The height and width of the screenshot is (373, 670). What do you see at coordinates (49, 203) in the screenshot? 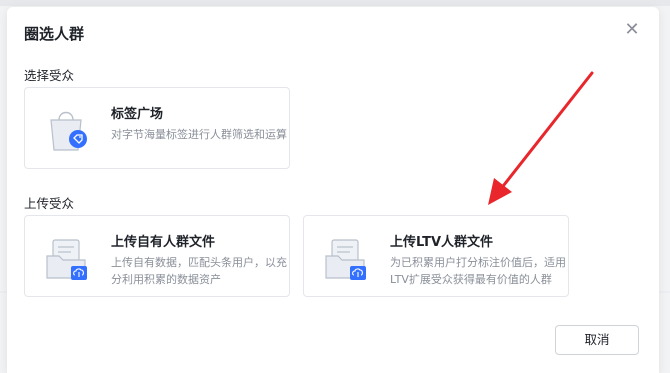
I see `section-label-upload: 上传受众` at bounding box center [49, 203].